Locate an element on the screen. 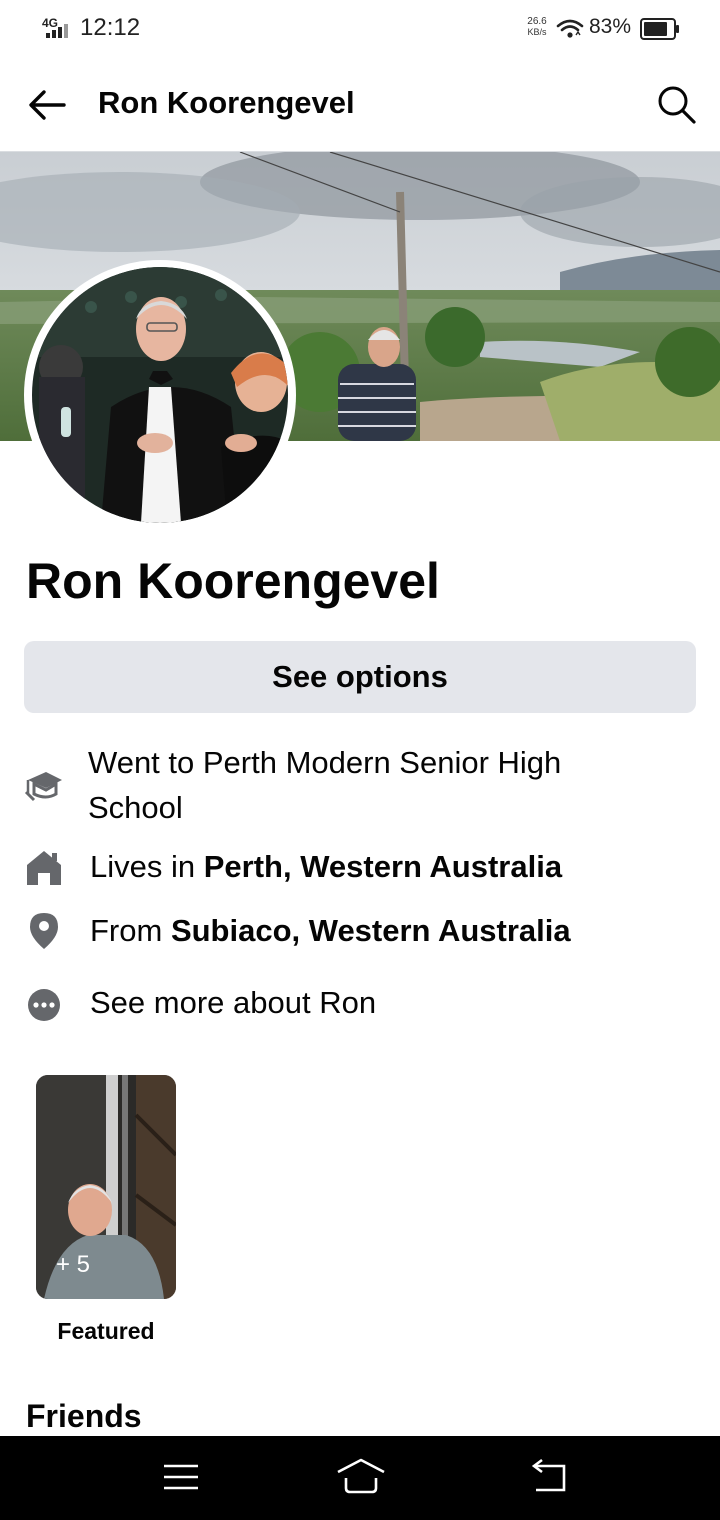  featured-label: Featured is located at coordinates (106, 1331).